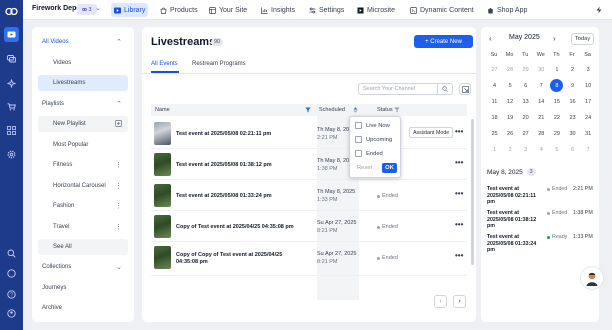 The image size is (612, 330). Describe the element at coordinates (397, 110) in the screenshot. I see `status-filter-icon` at that location.